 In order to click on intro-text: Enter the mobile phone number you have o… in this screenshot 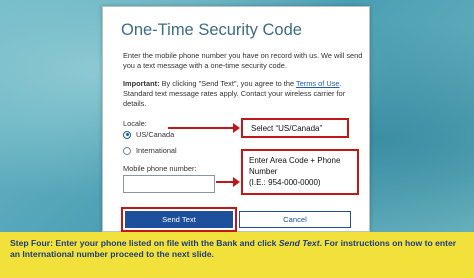, I will do `click(243, 60)`.